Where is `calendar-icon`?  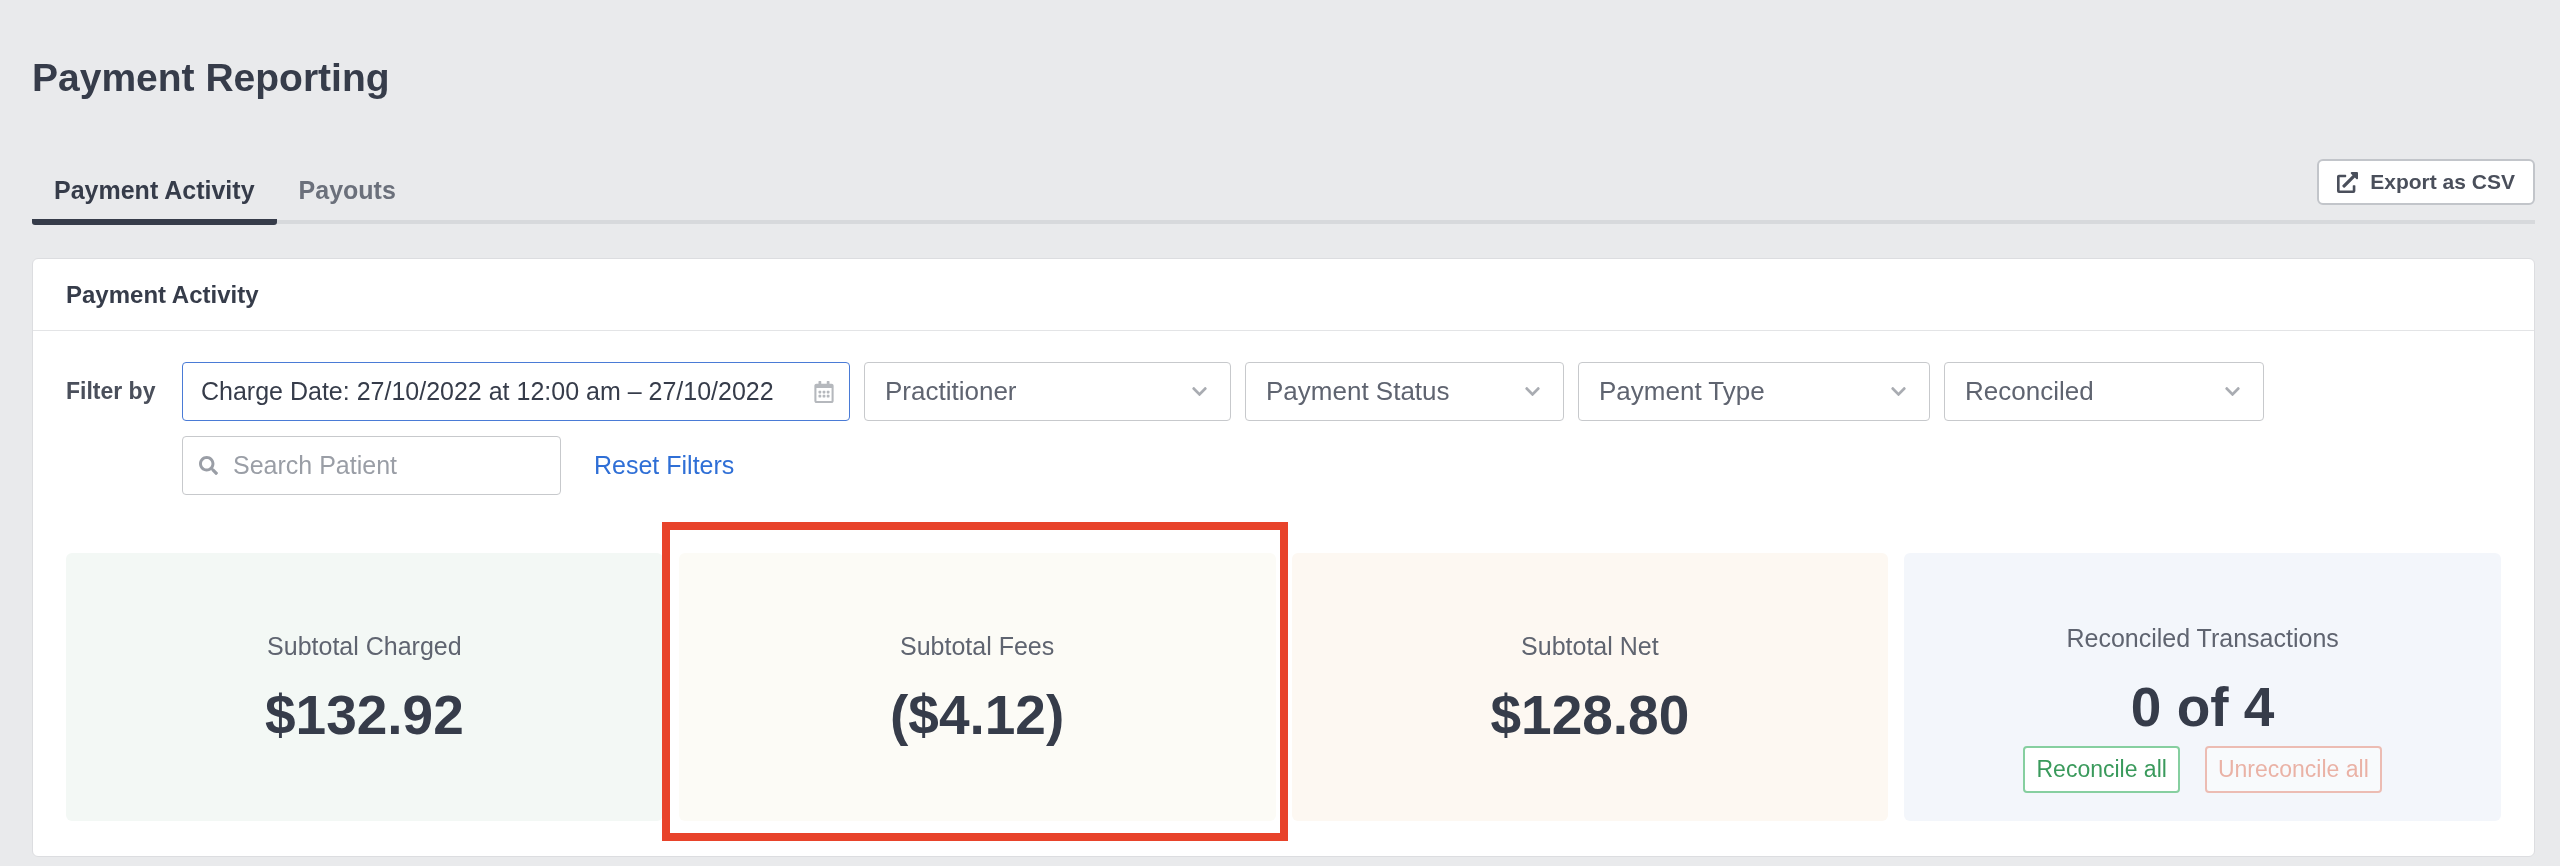
calendar-icon is located at coordinates (824, 391).